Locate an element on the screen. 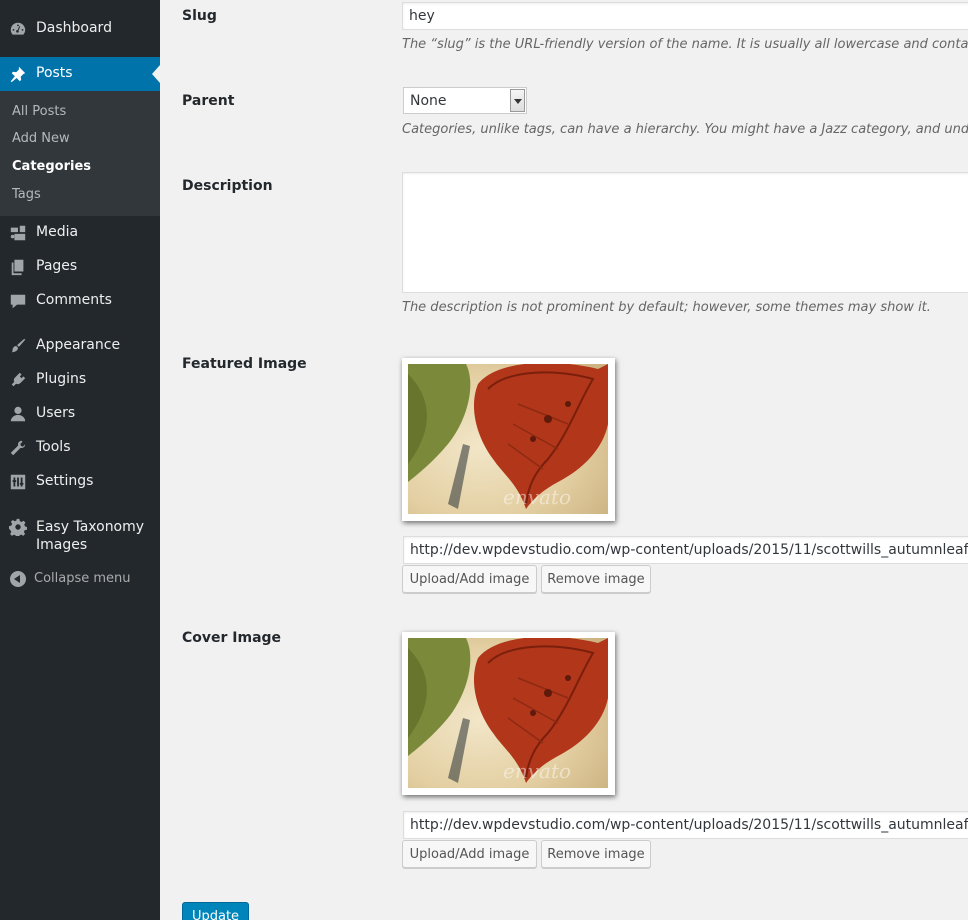 This screenshot has height=920, width=968. cover-image-preview: envato is located at coordinates (508, 713).